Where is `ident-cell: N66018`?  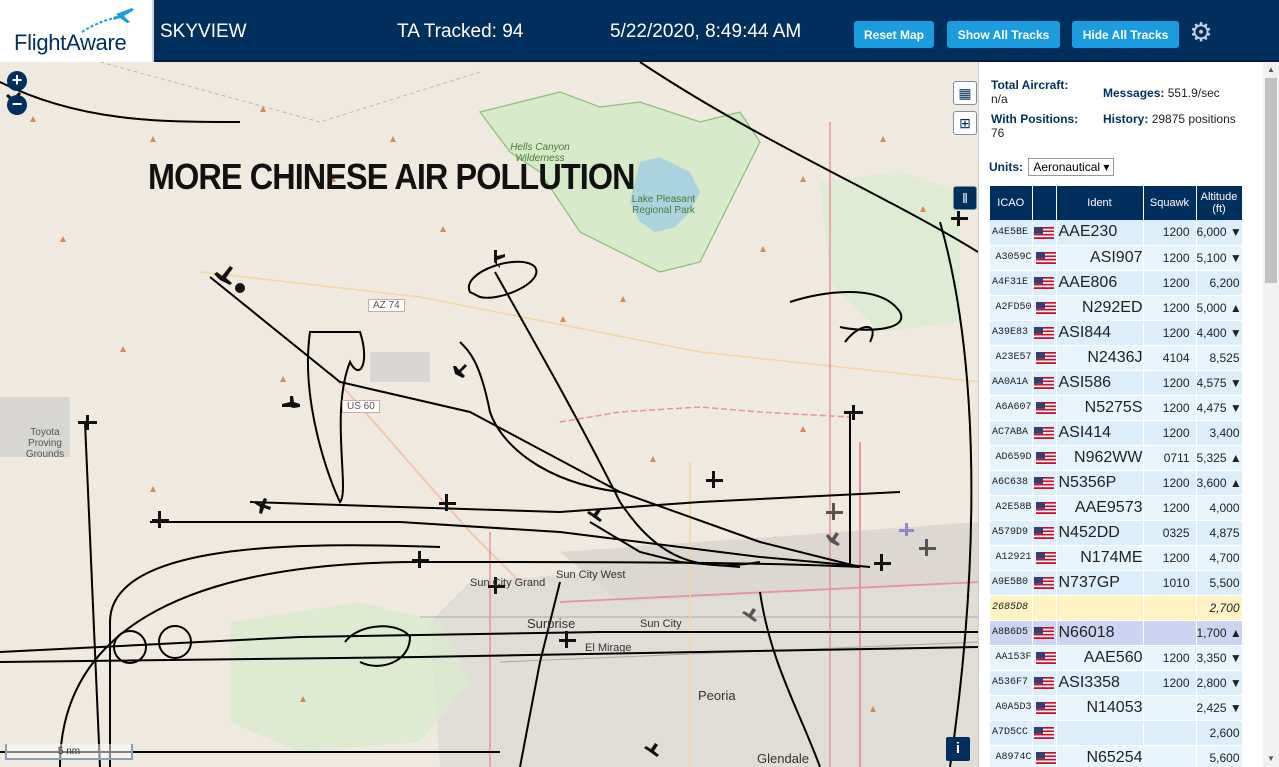
ident-cell: N66018 is located at coordinates (1100, 633).